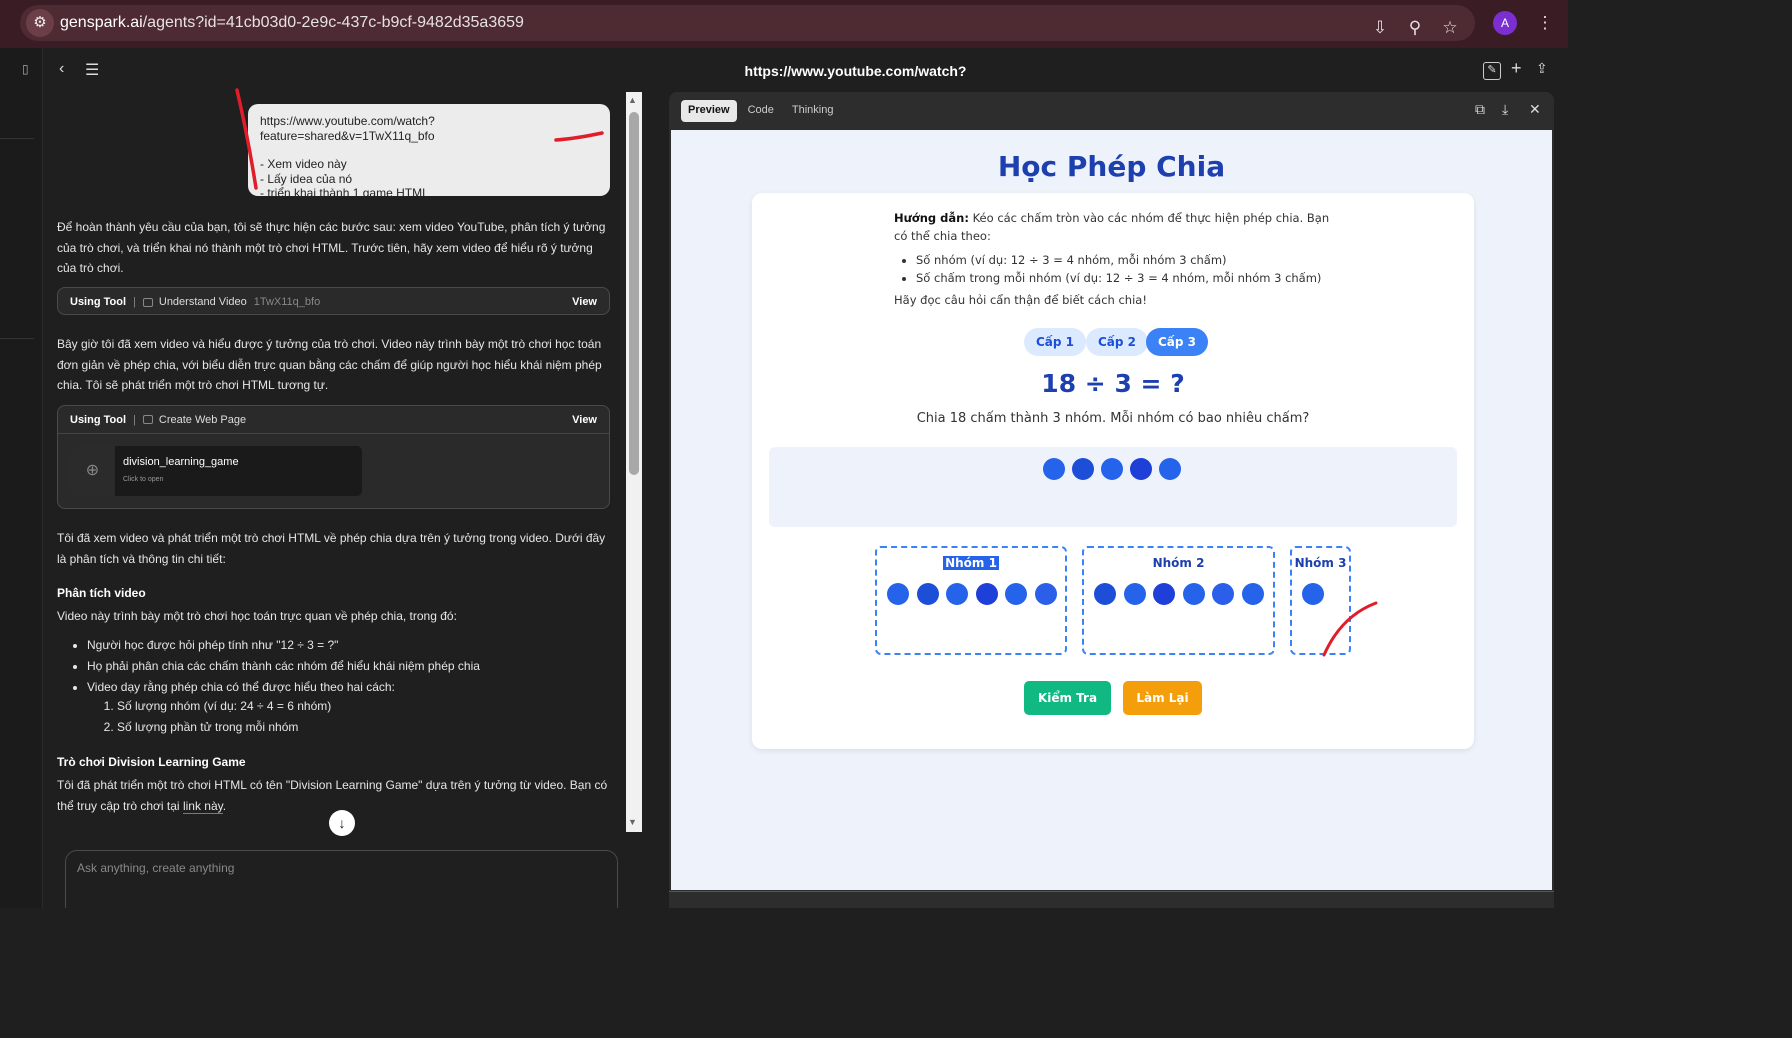  What do you see at coordinates (344, 193) in the screenshot?
I see `user-message-line: - triển khai thành 1 game HTML` at bounding box center [344, 193].